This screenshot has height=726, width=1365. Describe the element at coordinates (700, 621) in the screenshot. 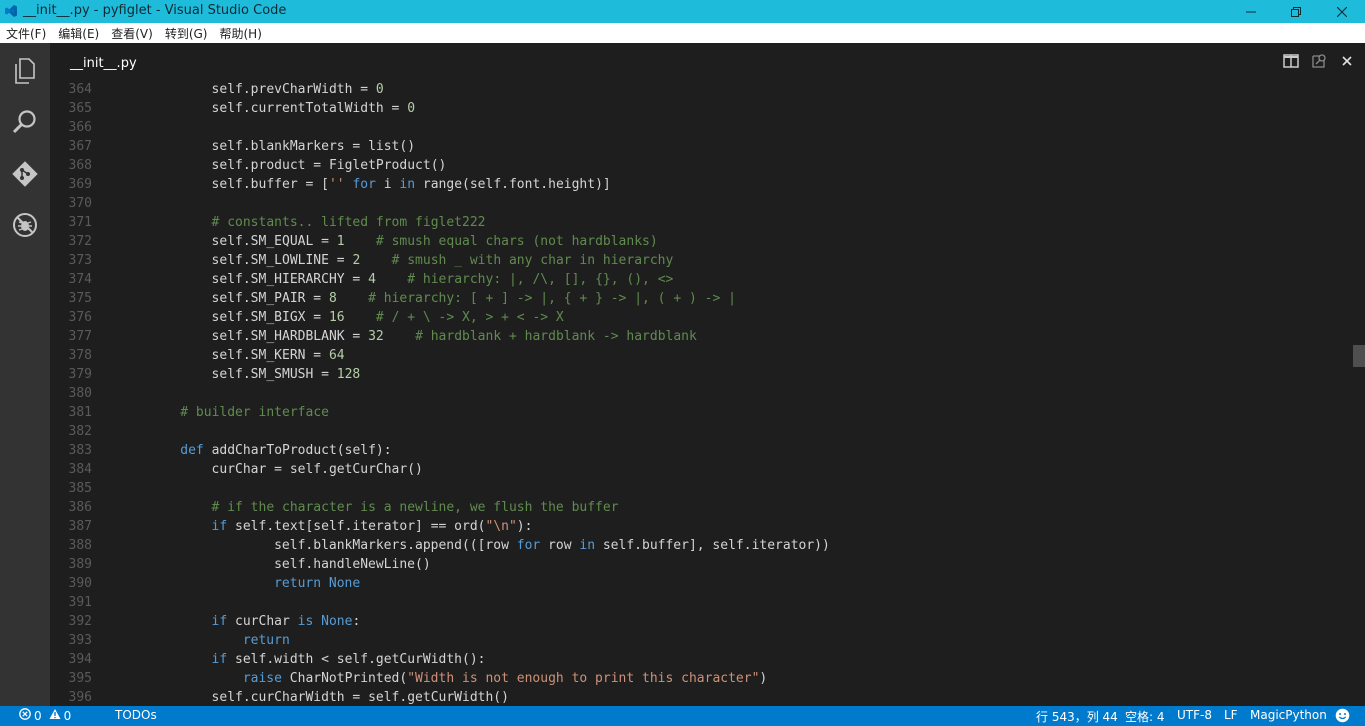

I see `code-line: 392 if curChar is None:` at that location.